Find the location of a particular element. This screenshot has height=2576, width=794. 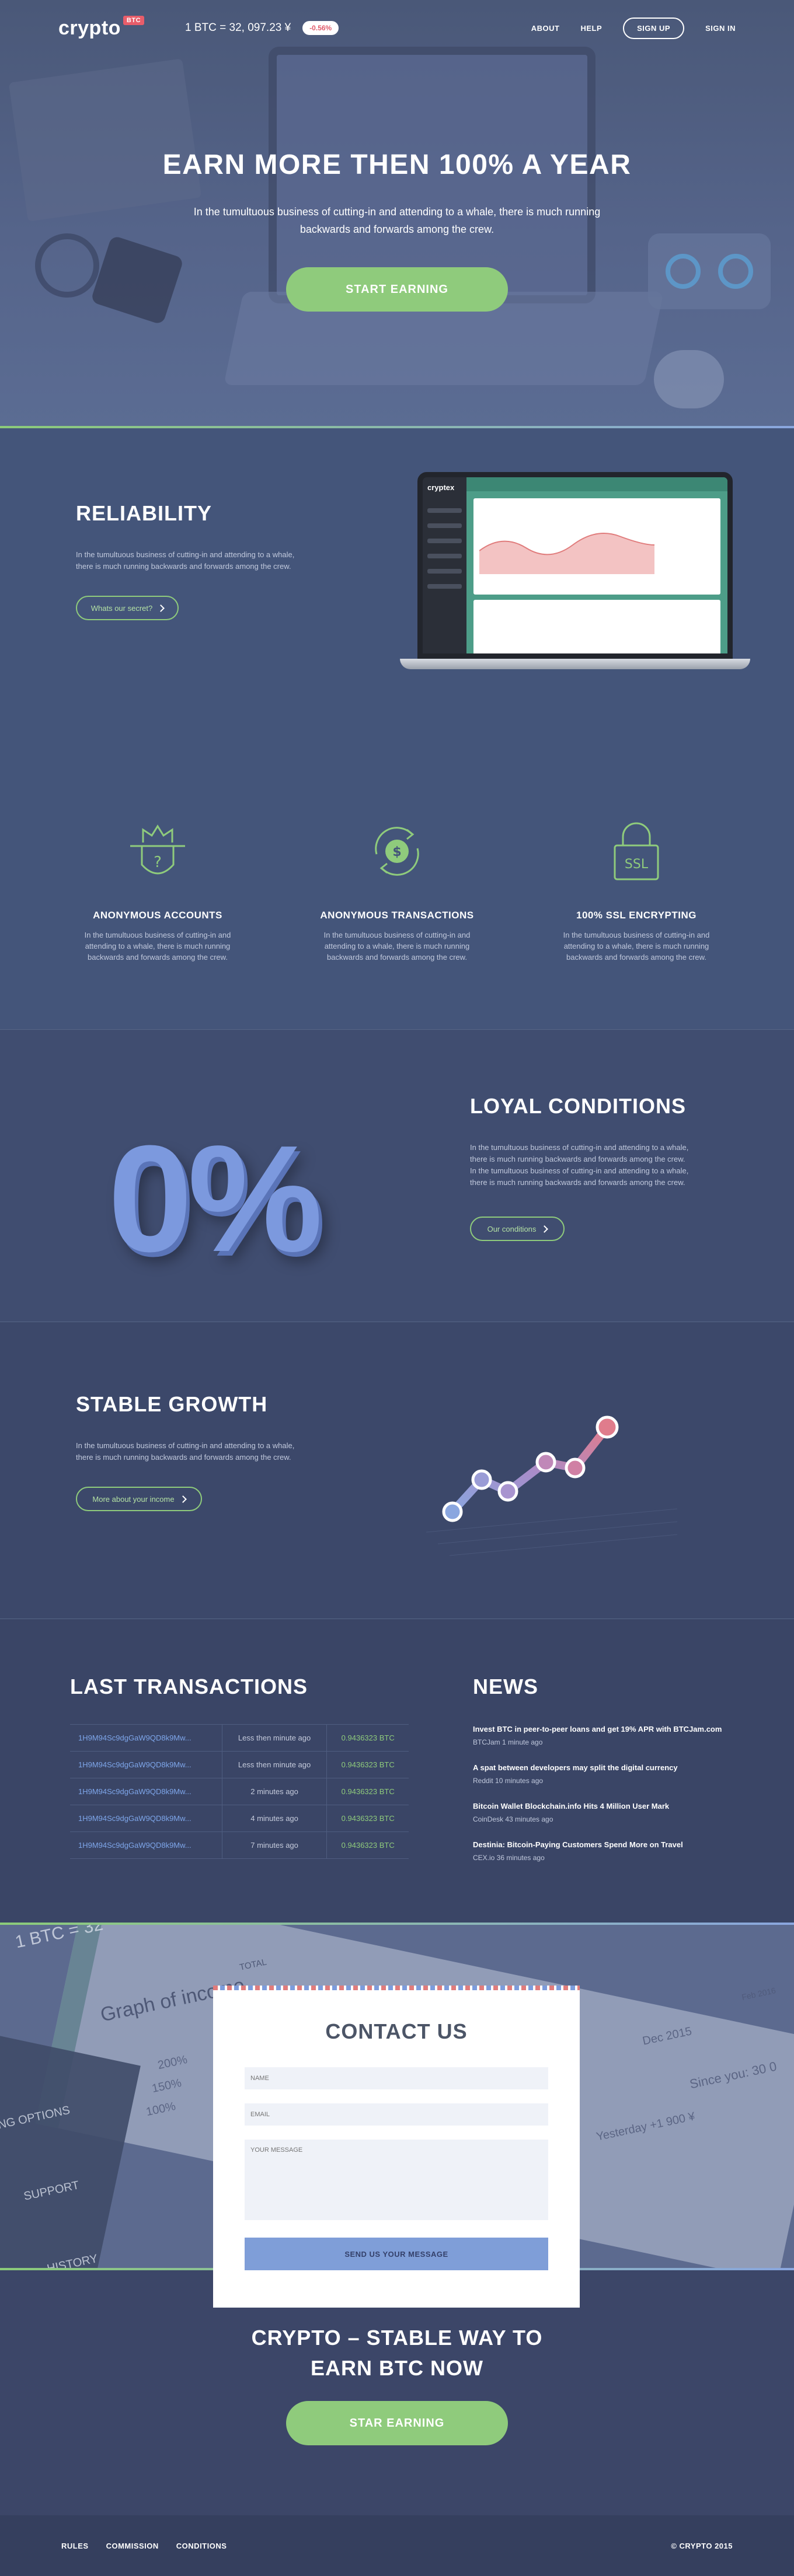

news-meta: CEX.io 36 minutes ago is located at coordinates (509, 1858).